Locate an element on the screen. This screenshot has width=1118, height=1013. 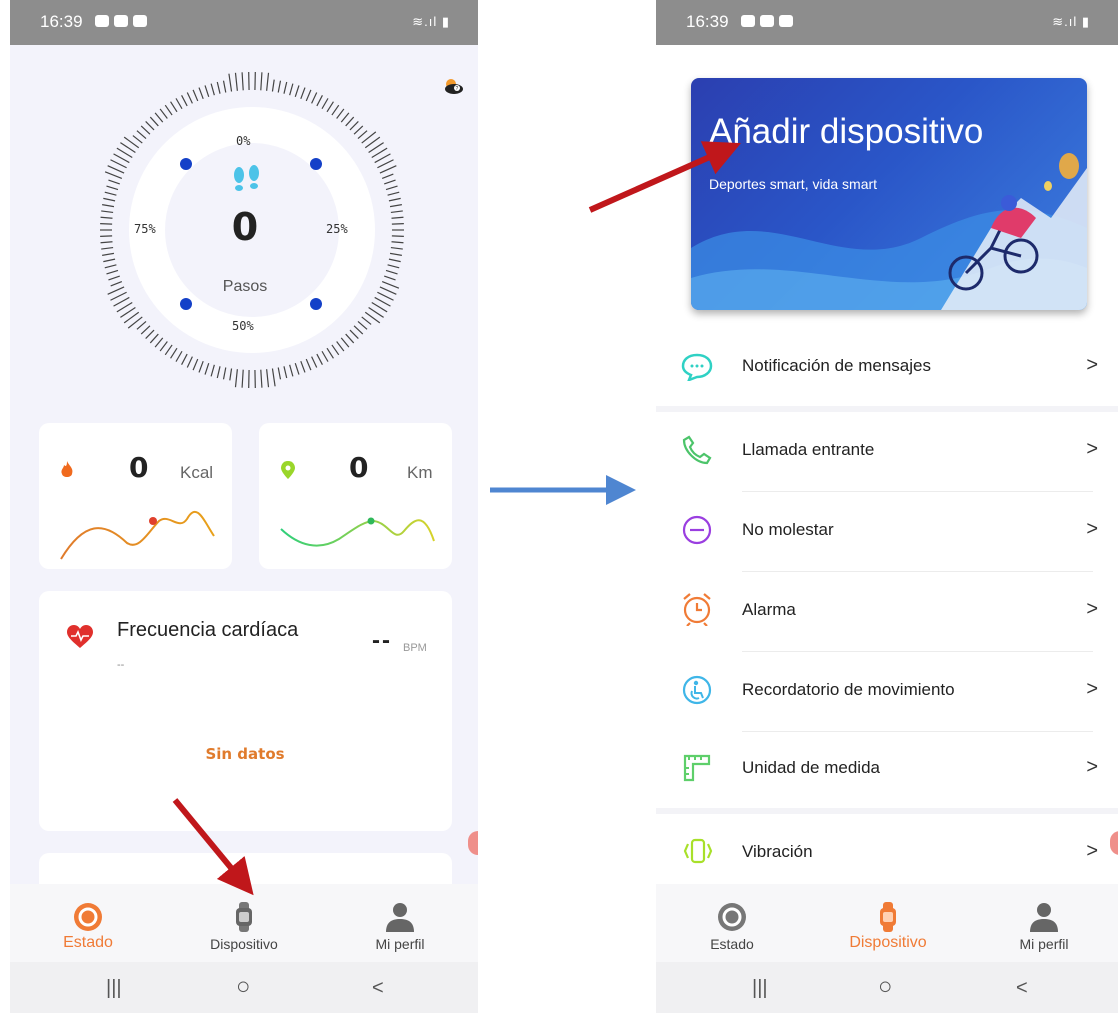
signal-battery-icon: ≋.ıl ▮ is located at coordinates (431, 21).